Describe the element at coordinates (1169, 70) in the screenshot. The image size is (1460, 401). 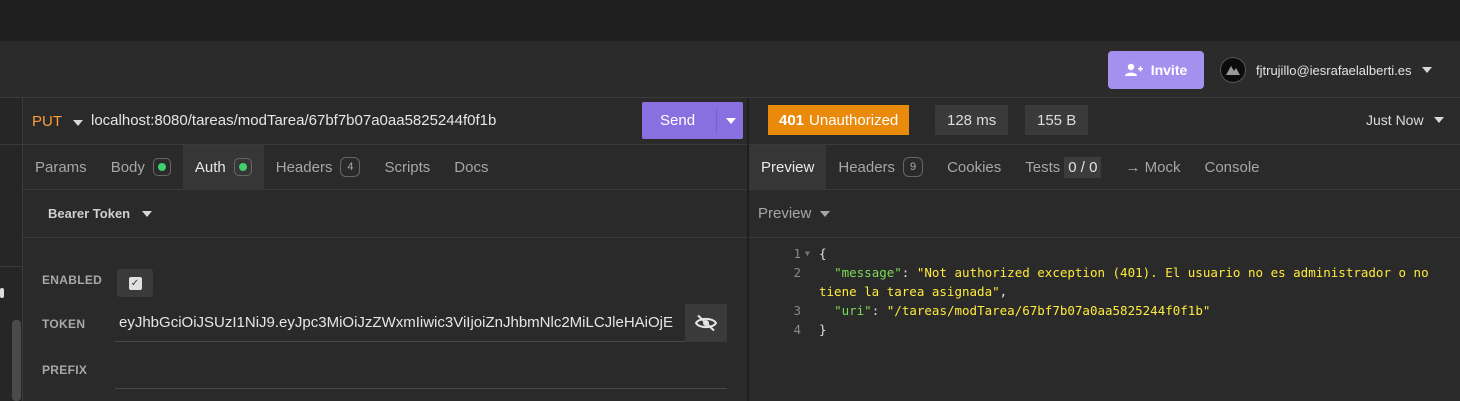
I see `invite-label: Invite` at that location.